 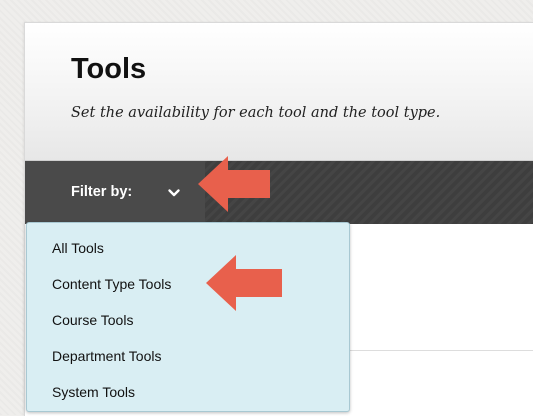 I want to click on menu-item-department-tools: Department Tools, so click(x=106, y=356).